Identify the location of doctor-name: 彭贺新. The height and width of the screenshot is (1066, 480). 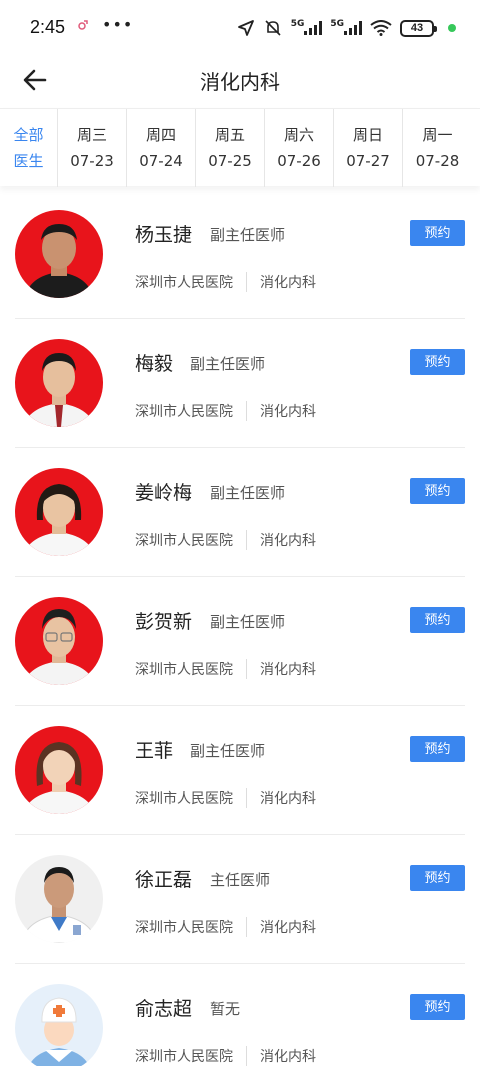
(164, 622).